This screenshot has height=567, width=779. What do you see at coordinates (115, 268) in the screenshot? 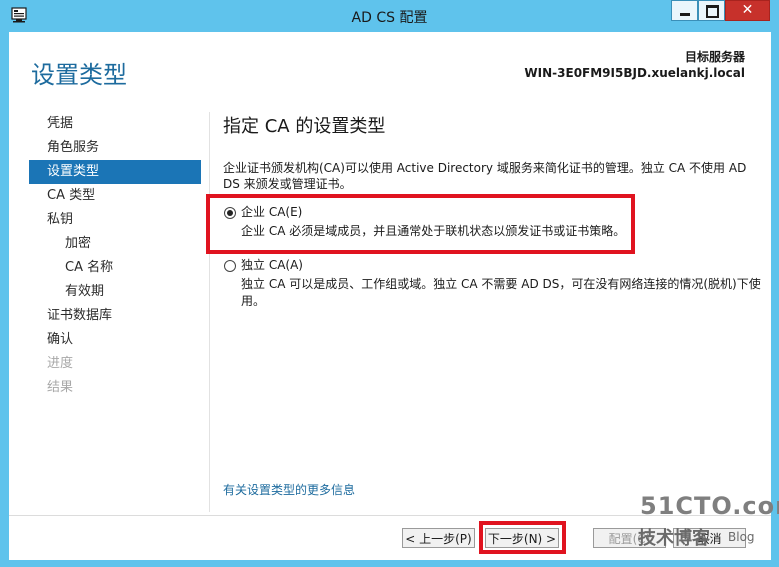
I see `nav-item-ca-name: CA 名称` at bounding box center [115, 268].